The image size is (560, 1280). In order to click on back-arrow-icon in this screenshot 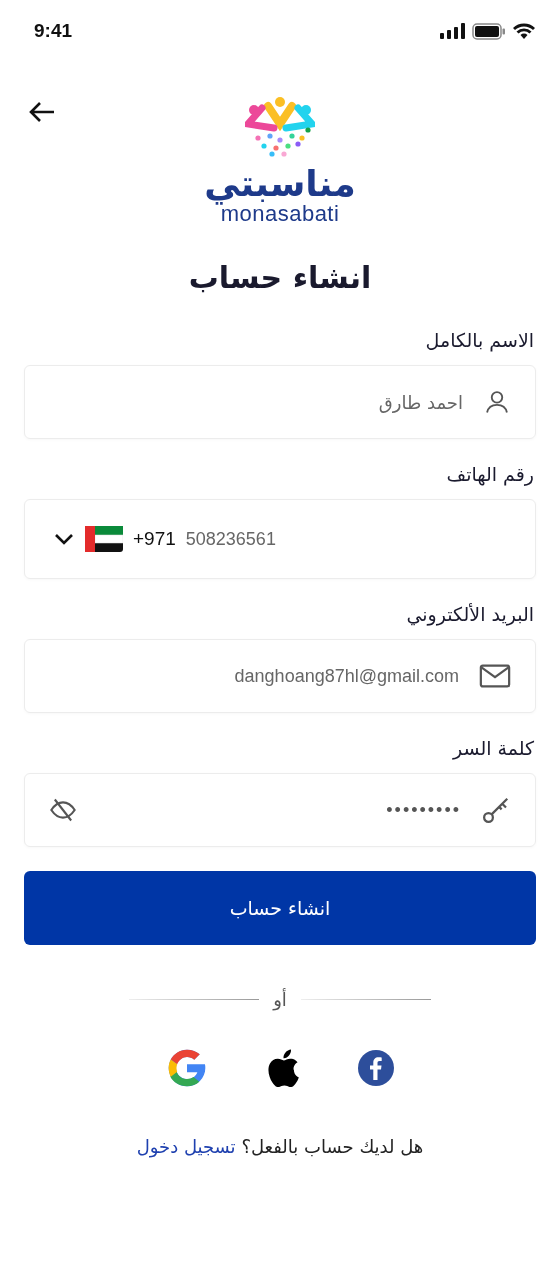, I will do `click(42, 112)`.